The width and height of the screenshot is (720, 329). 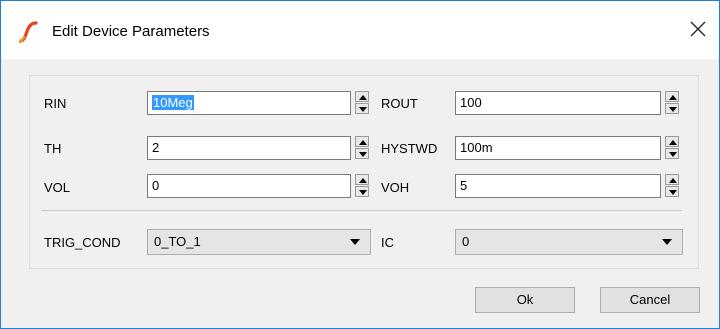 What do you see at coordinates (569, 242) in the screenshot?
I see `ic-select: 0` at bounding box center [569, 242].